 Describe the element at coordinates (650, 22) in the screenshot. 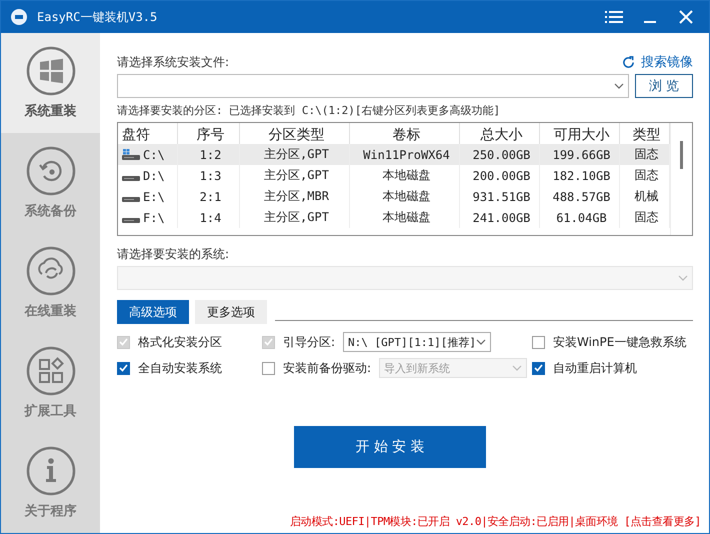

I see `minimize-icon` at that location.